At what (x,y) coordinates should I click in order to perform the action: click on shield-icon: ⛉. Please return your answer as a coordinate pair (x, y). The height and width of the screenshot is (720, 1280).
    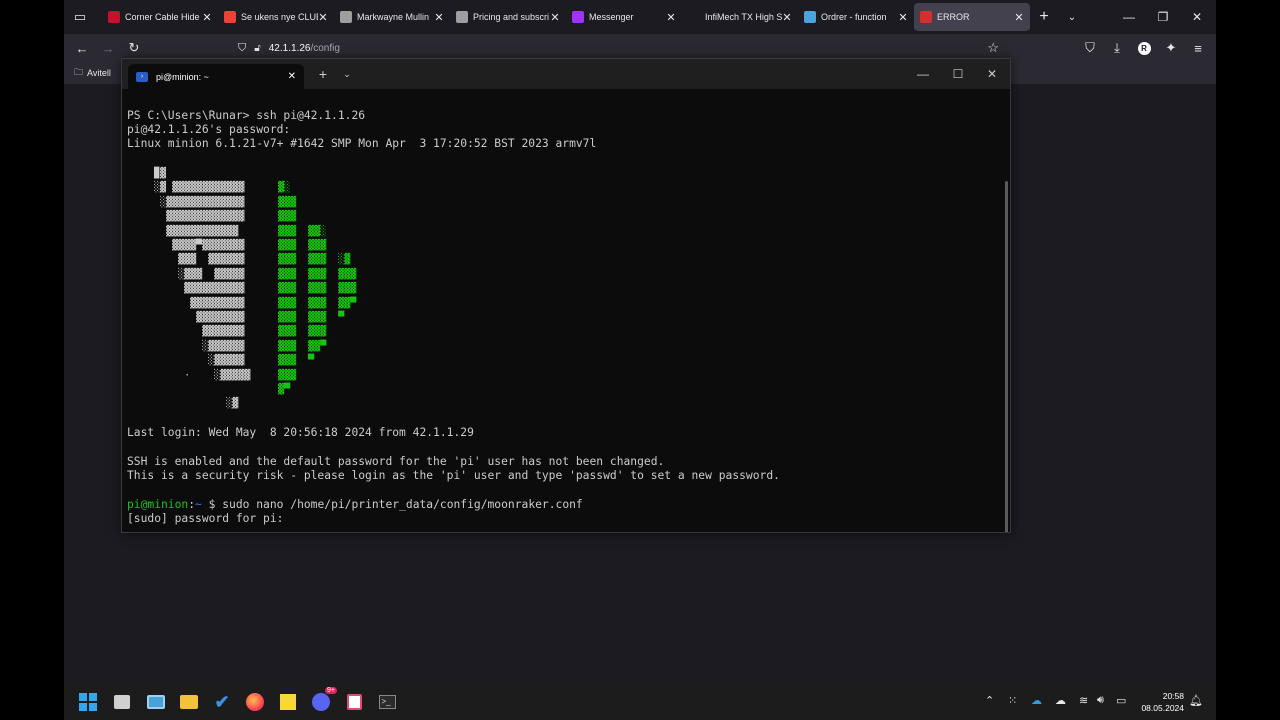
    Looking at the image, I should click on (242, 48).